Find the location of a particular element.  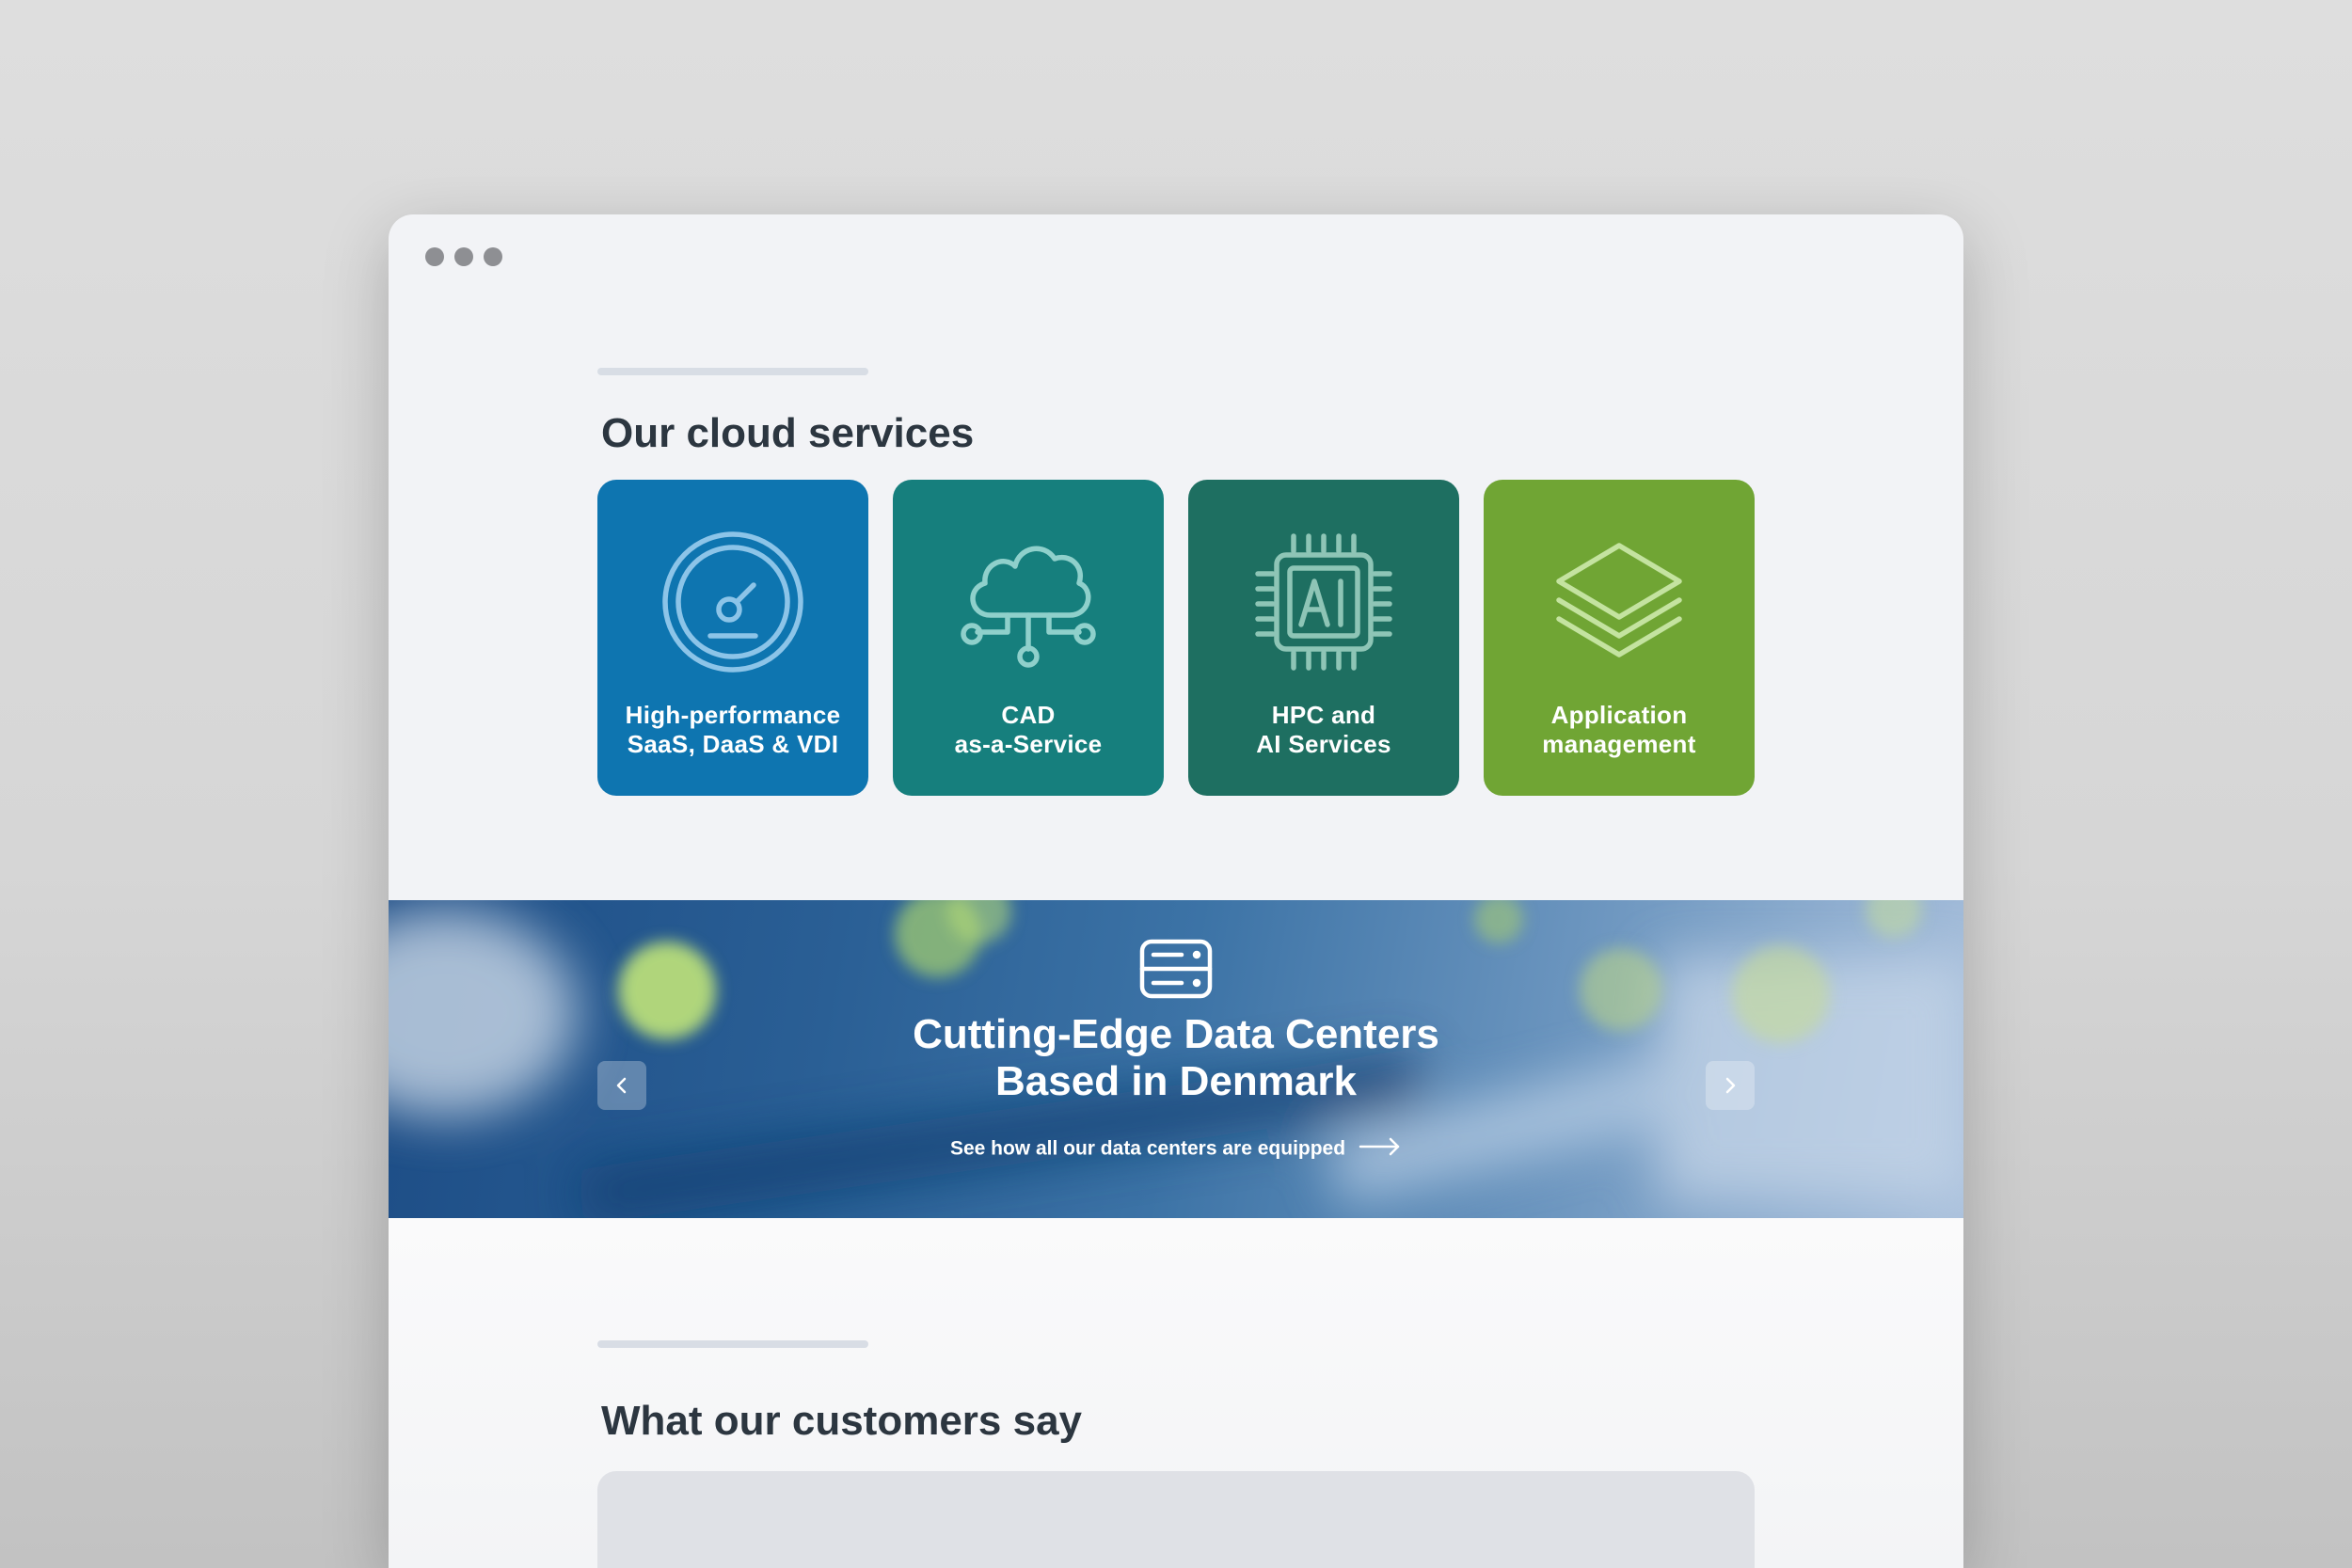

service-card-cad: CAD as-a-Service is located at coordinates (1028, 638).